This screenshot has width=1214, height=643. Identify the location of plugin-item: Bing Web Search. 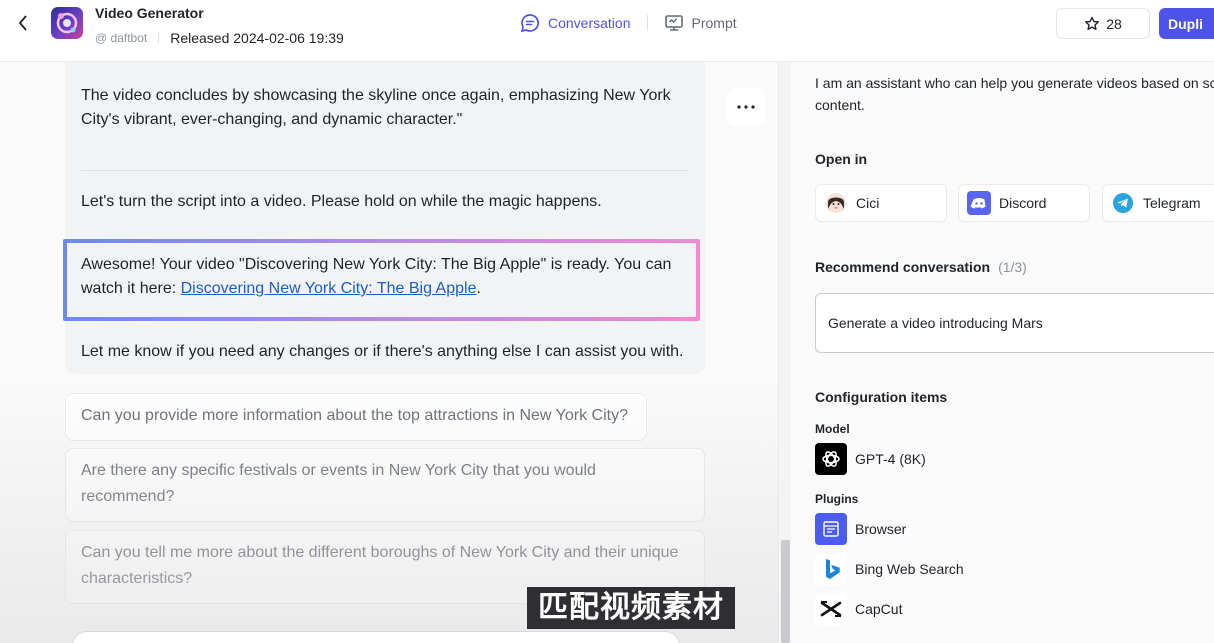
(889, 569).